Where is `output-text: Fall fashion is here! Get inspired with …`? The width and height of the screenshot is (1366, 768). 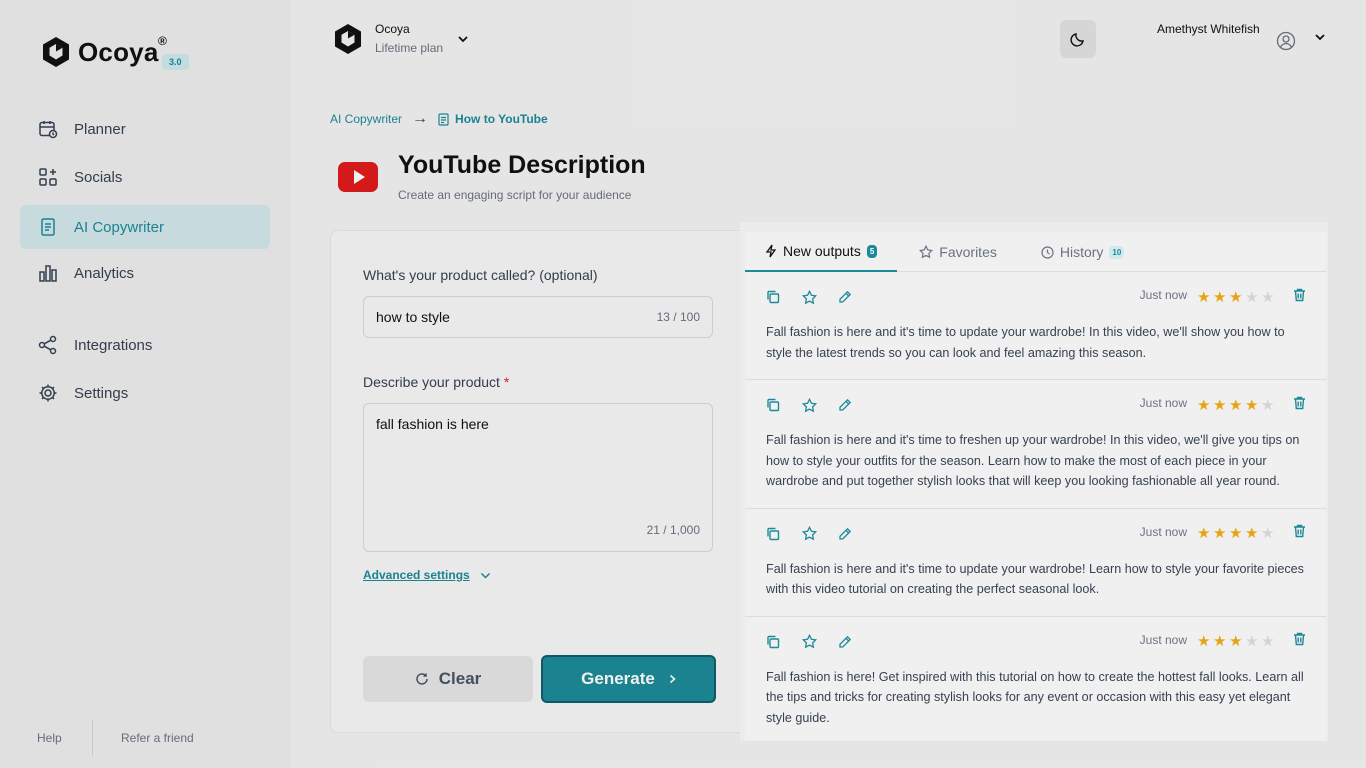 output-text: Fall fashion is here! Get inspired with … is located at coordinates (1036, 704).